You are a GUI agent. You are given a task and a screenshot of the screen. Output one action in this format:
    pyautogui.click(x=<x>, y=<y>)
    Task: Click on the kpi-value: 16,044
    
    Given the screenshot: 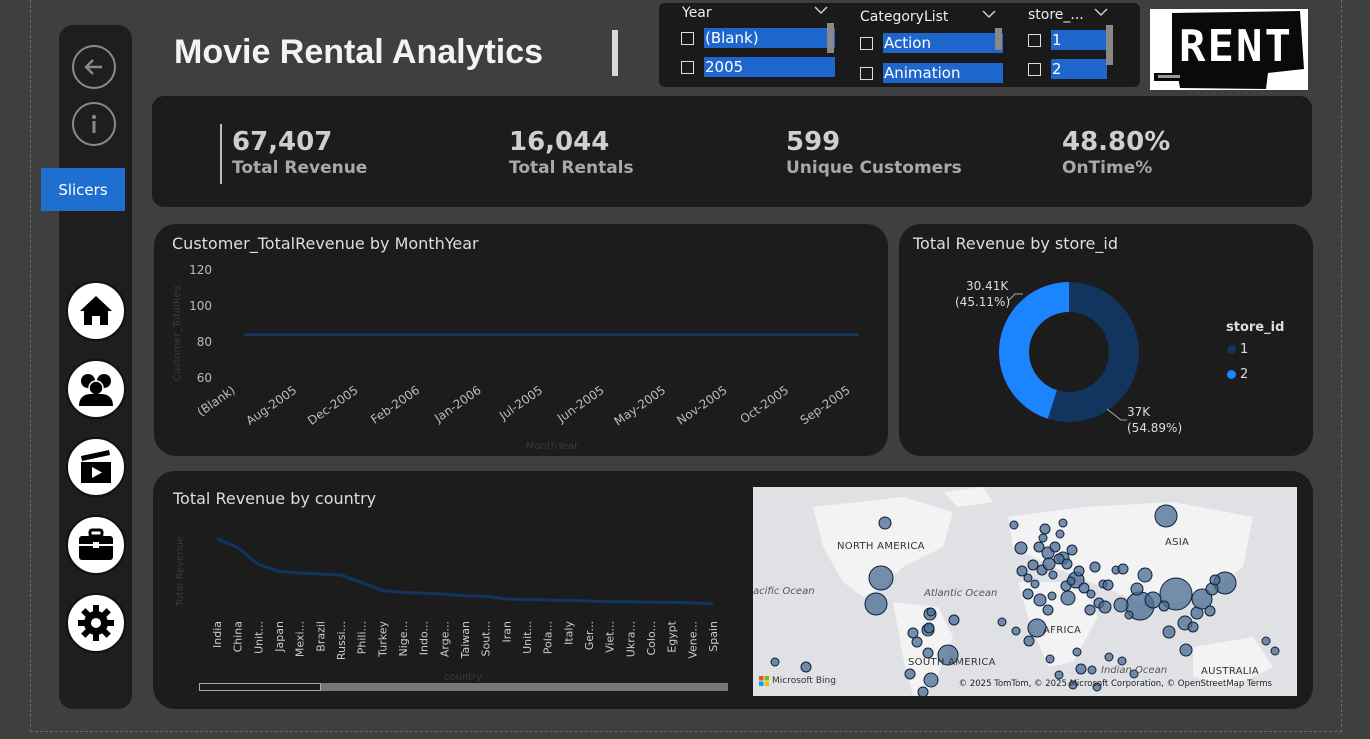 What is the action you would take?
    pyautogui.click(x=559, y=142)
    